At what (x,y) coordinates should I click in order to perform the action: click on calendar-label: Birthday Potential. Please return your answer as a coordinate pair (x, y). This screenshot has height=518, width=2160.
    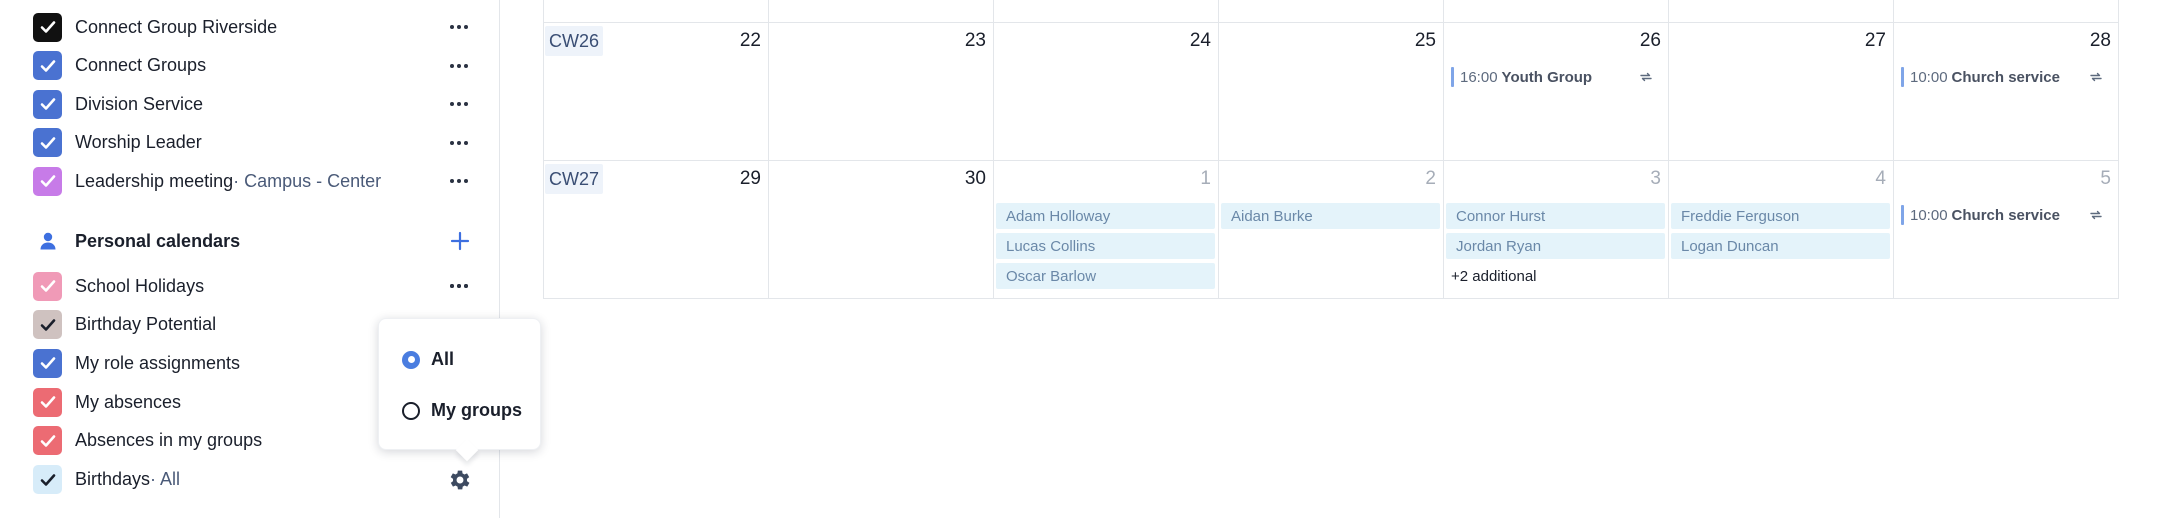
    Looking at the image, I should click on (146, 324).